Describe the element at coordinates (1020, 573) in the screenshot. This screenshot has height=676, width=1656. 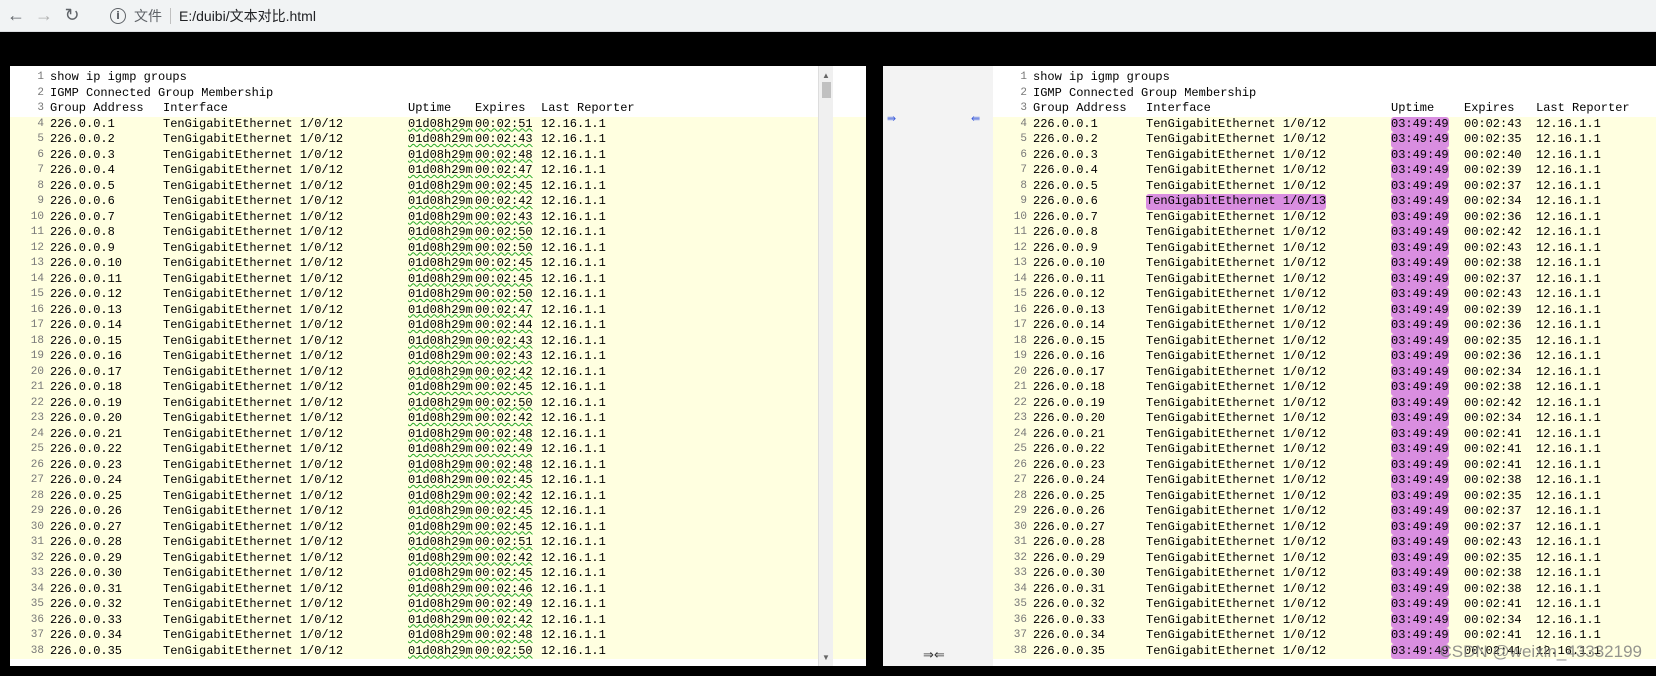
I see `line-number: 33` at that location.